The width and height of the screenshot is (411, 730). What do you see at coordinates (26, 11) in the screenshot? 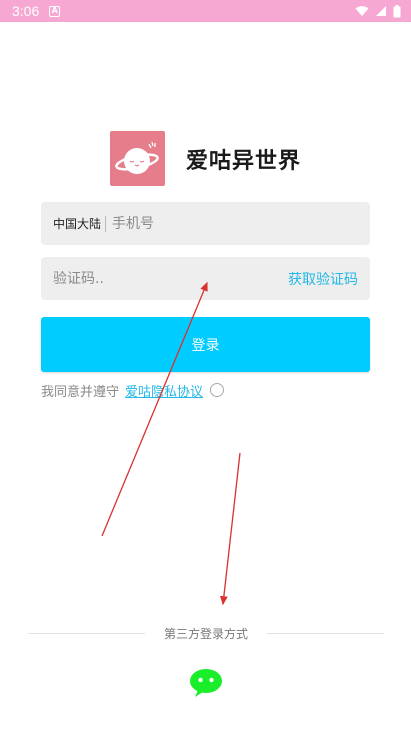
I see `status-time: 3:06` at bounding box center [26, 11].